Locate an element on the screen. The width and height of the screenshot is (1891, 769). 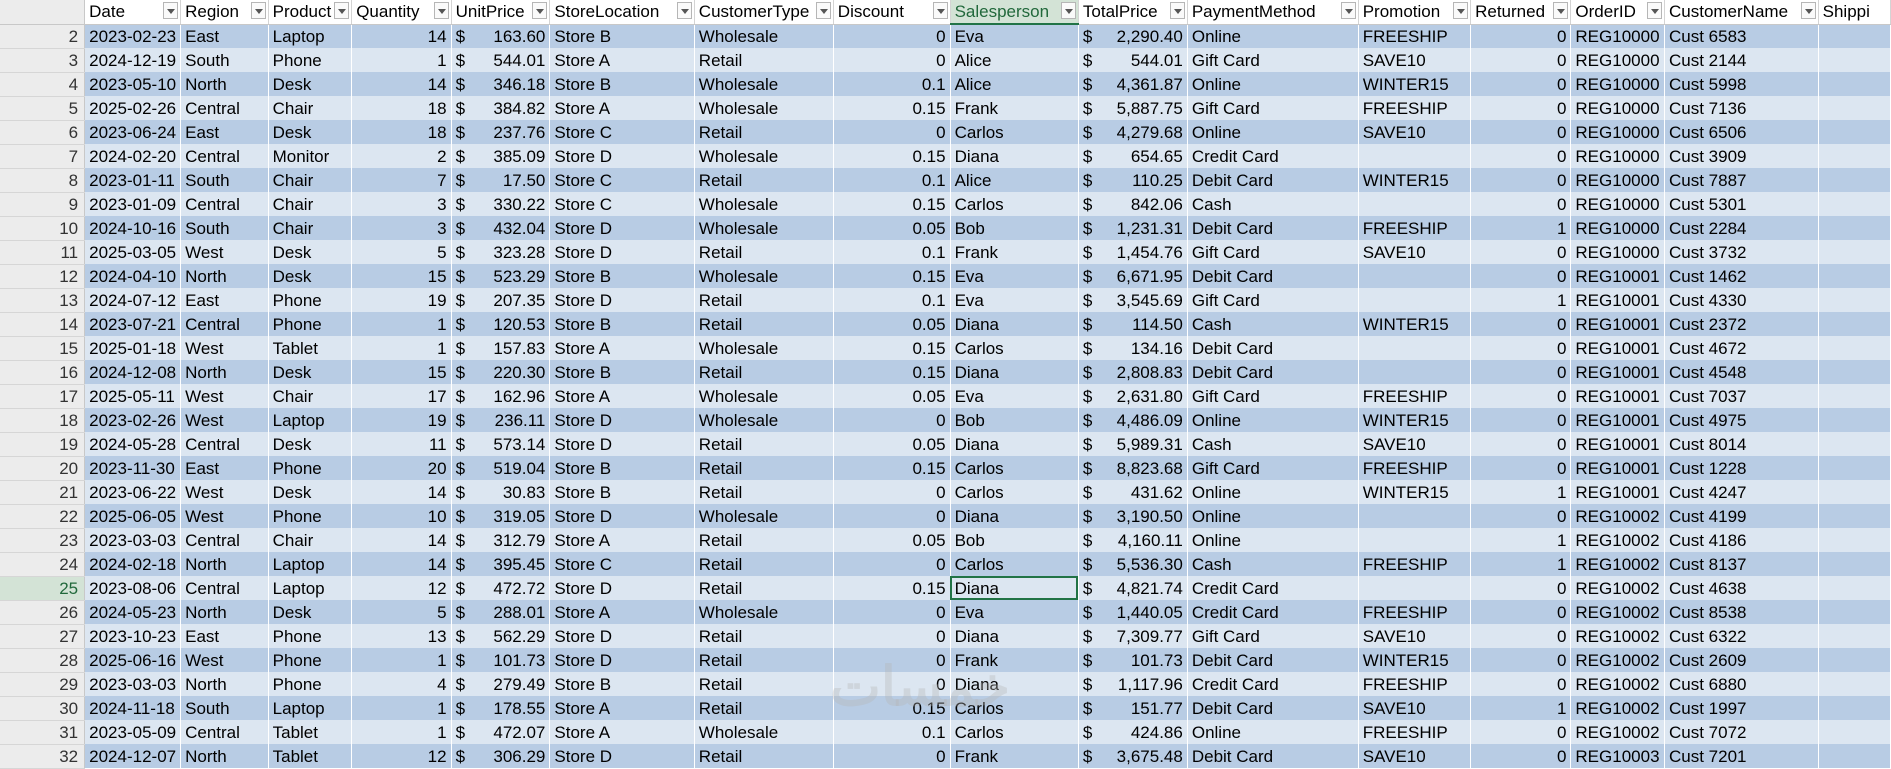
cell-discount: 0.1 is located at coordinates (892, 180).